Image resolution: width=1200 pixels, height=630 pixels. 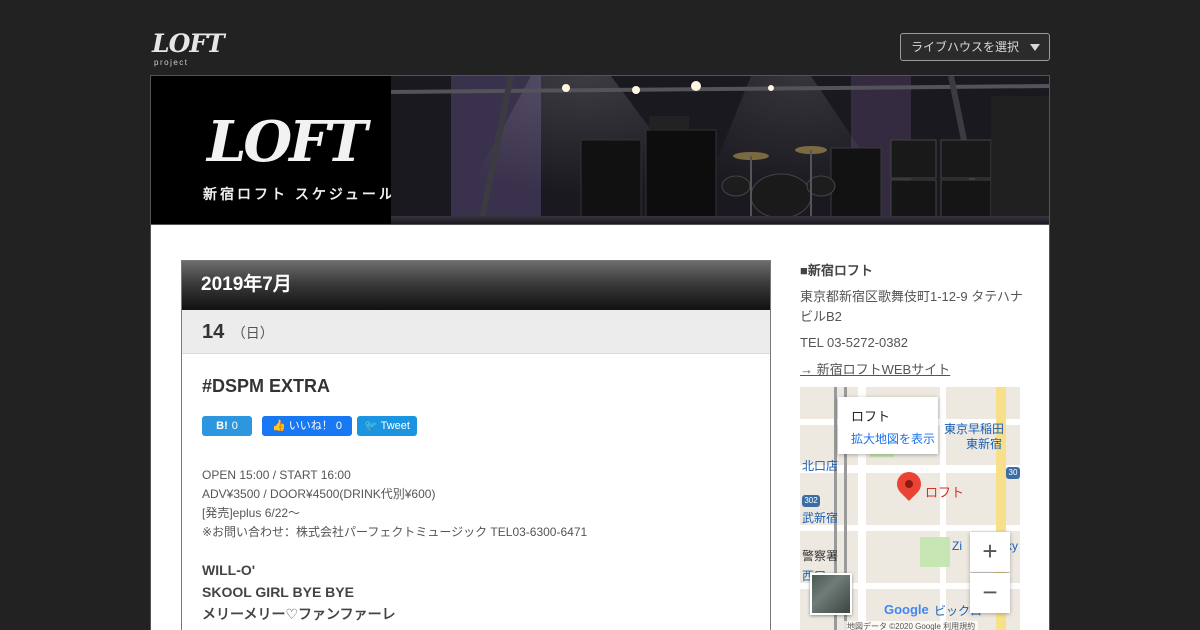 What do you see at coordinates (234, 426) in the screenshot?
I see `hatena-count: 0` at bounding box center [234, 426].